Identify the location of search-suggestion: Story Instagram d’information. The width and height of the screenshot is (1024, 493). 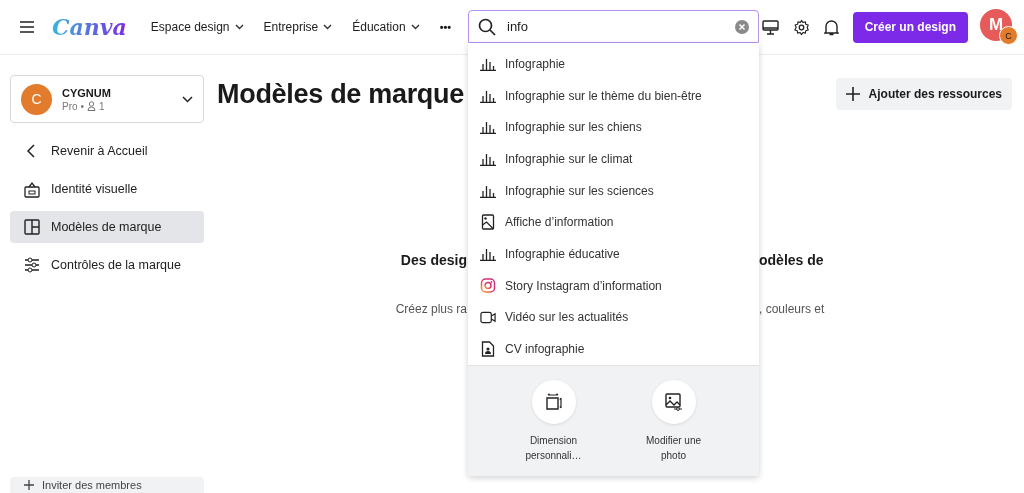
(613, 285).